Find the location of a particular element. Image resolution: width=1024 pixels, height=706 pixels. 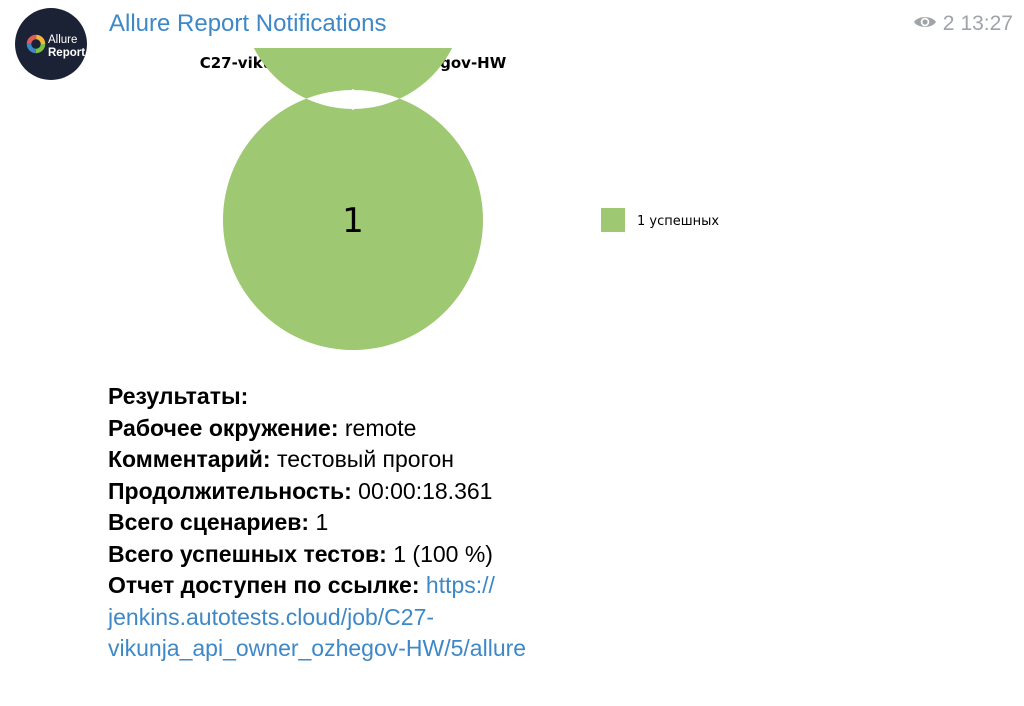

chart-center-label: 1 is located at coordinates (353, 221).